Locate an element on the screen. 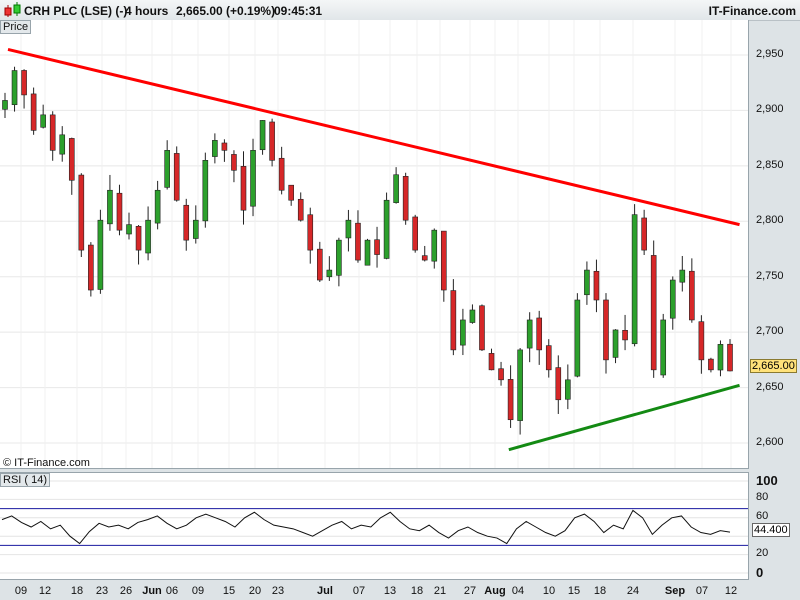 The width and height of the screenshot is (800, 600). x-tick-label: 20 is located at coordinates (255, 591).